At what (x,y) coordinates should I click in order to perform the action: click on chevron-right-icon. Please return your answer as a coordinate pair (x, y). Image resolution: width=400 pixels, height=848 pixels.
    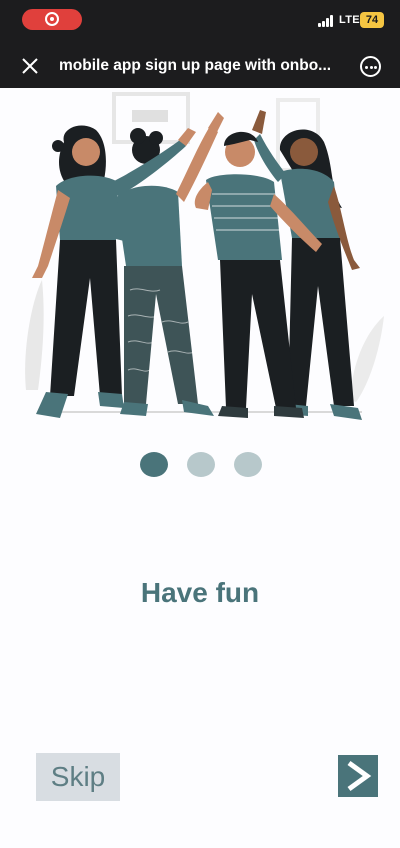
    Looking at the image, I should click on (359, 776).